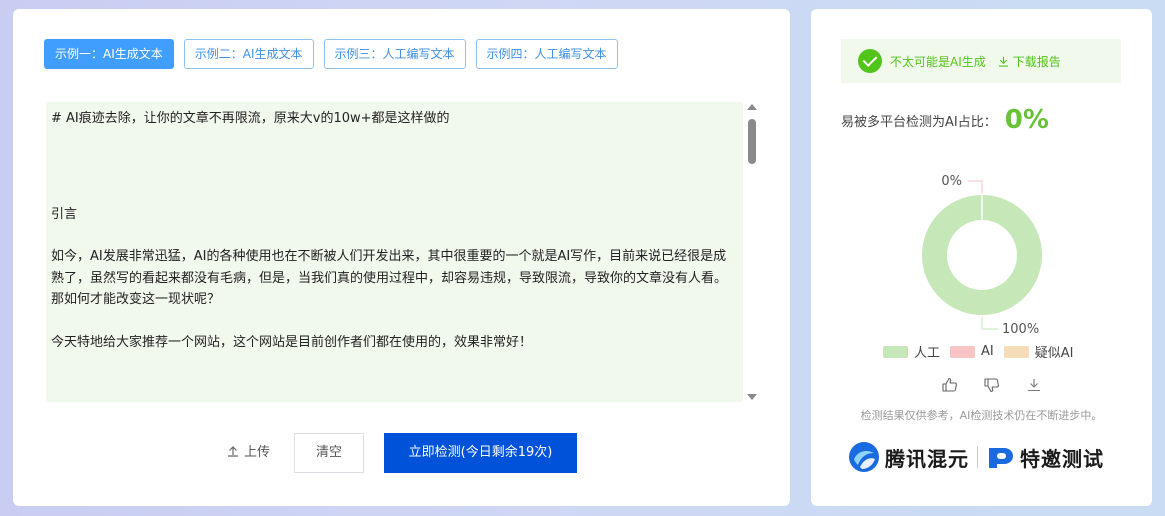  I want to click on ai-ratio-label: 易被多平台检测为AI占比：, so click(919, 122).